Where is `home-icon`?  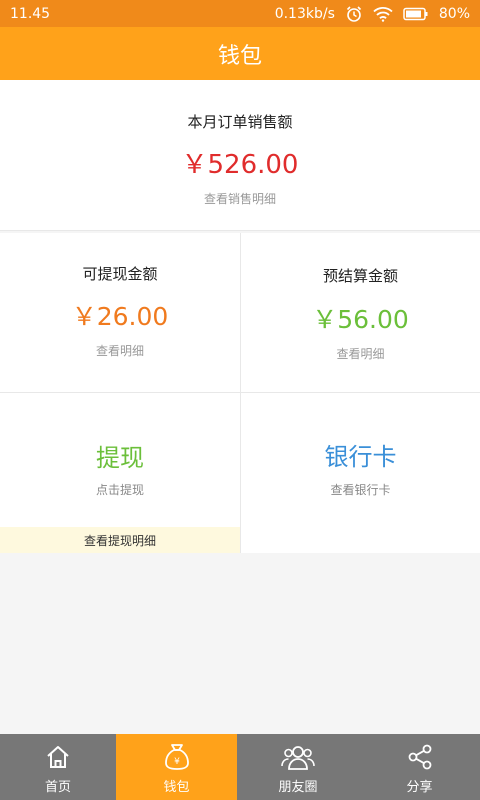 home-icon is located at coordinates (58, 757).